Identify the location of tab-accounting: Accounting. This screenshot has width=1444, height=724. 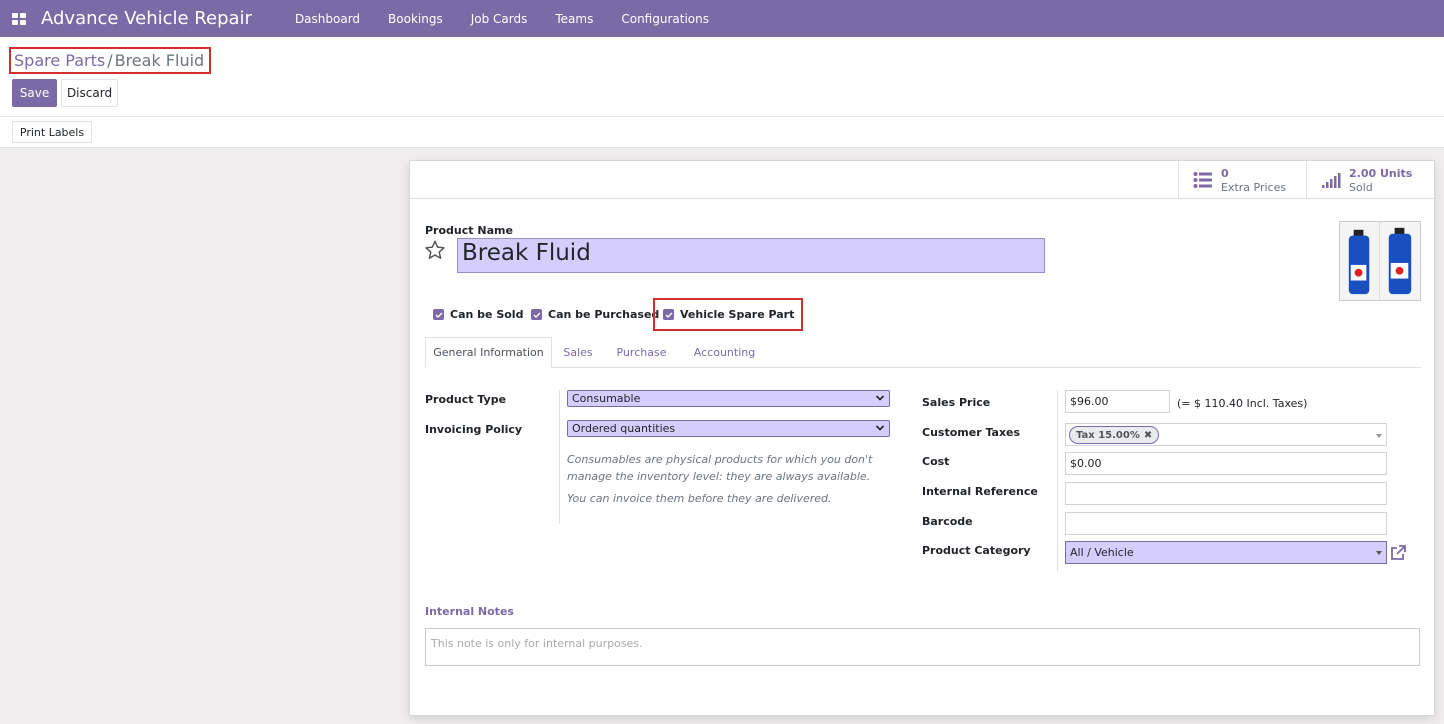
(724, 352).